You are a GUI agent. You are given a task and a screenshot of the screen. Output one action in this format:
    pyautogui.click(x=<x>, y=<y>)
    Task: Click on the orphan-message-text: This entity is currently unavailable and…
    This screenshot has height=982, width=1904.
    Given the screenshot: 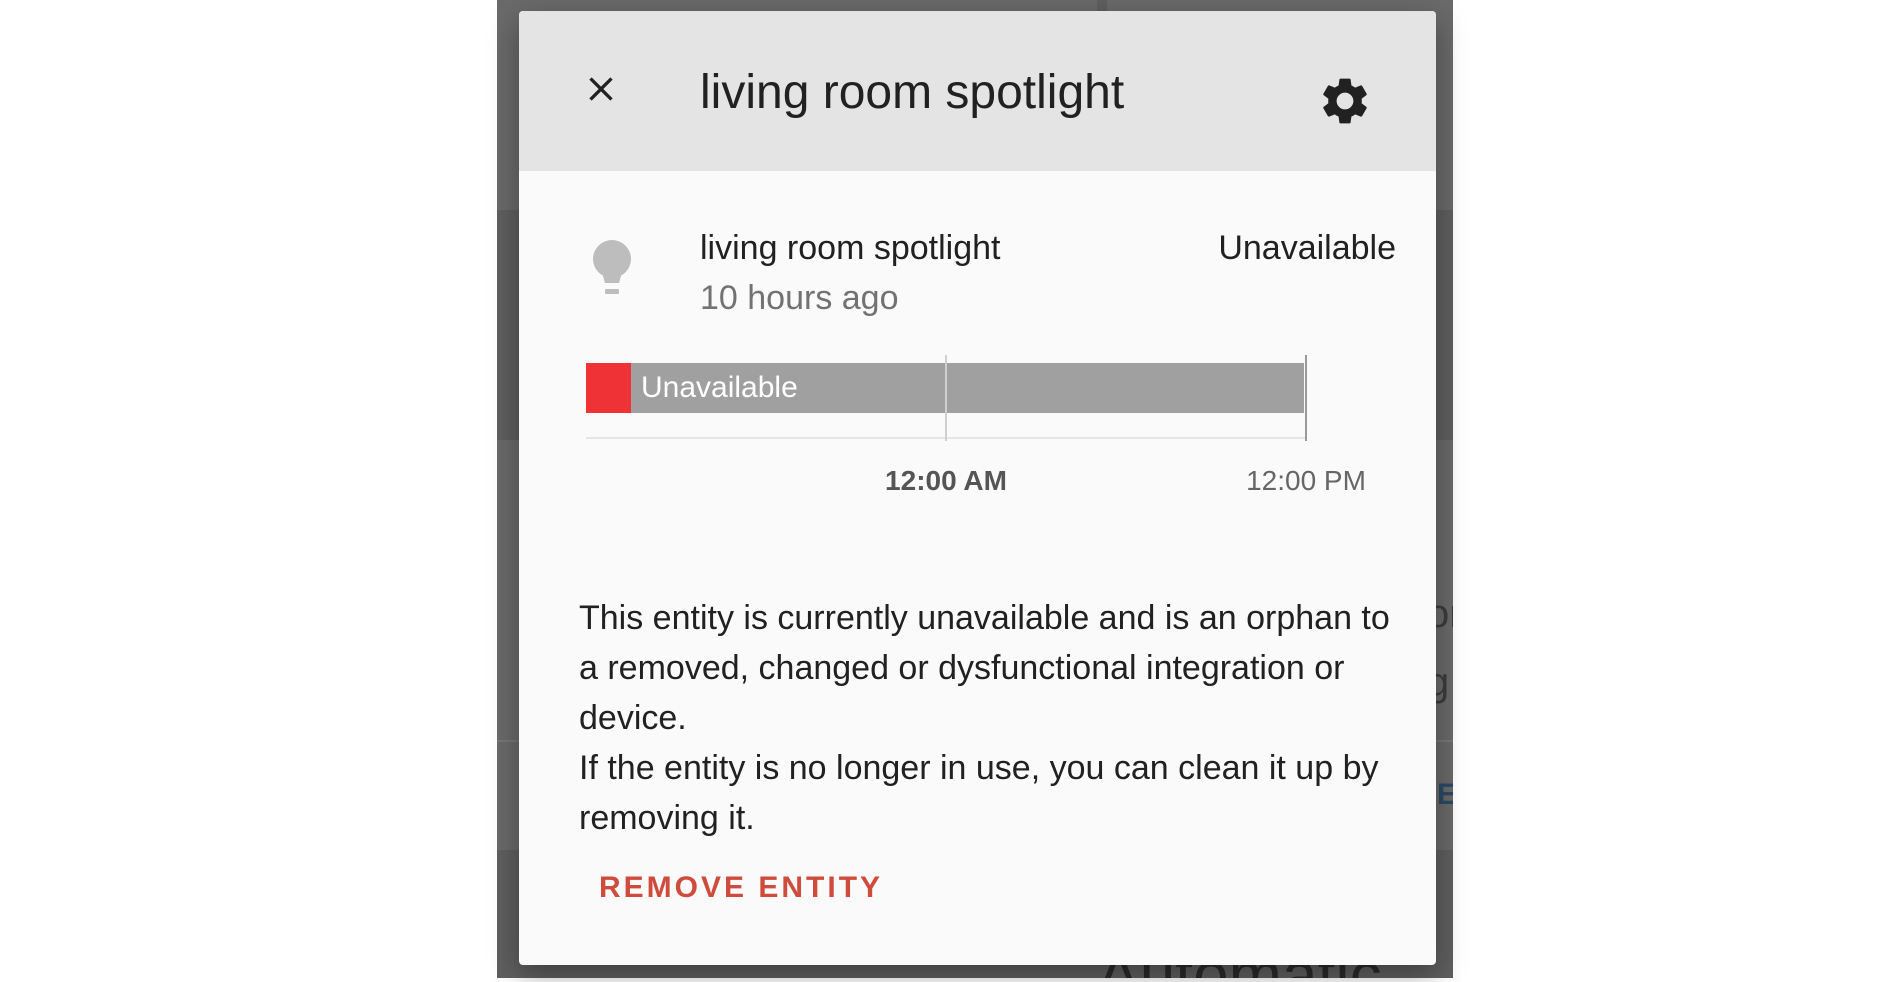 What is the action you would take?
    pyautogui.click(x=984, y=668)
    